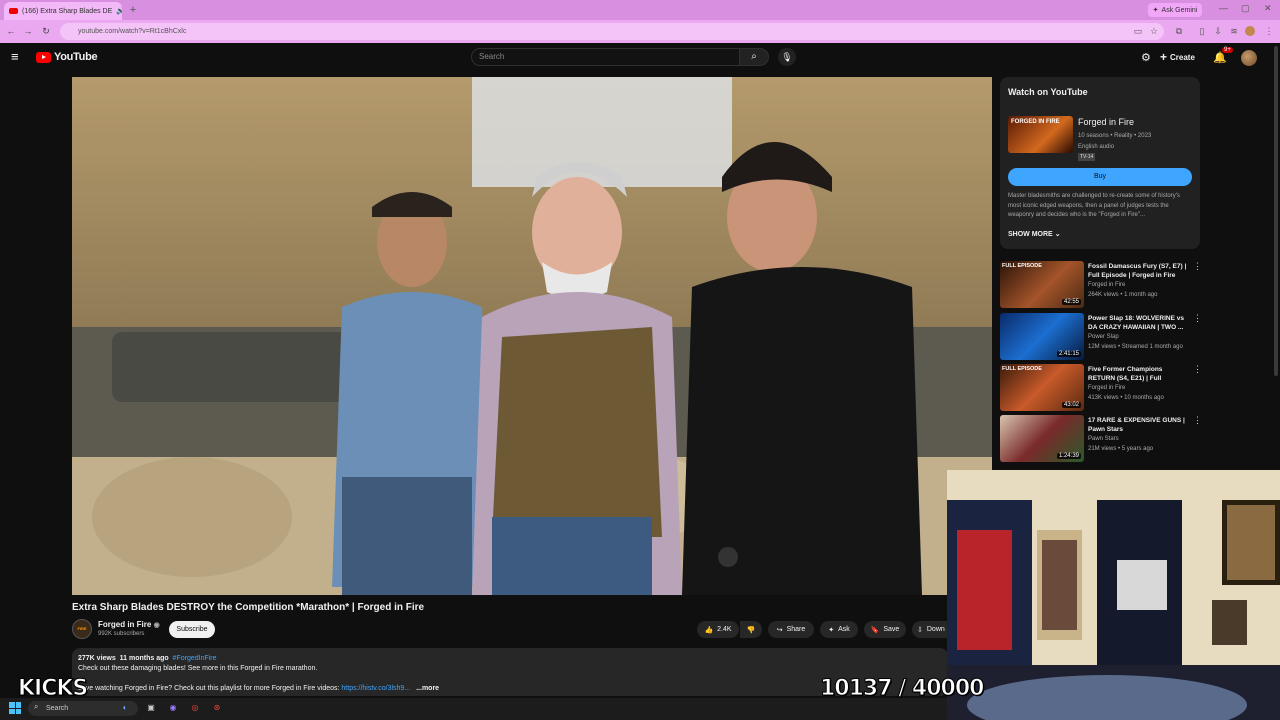  I want to click on task-view-icon: ▣, so click(151, 708).